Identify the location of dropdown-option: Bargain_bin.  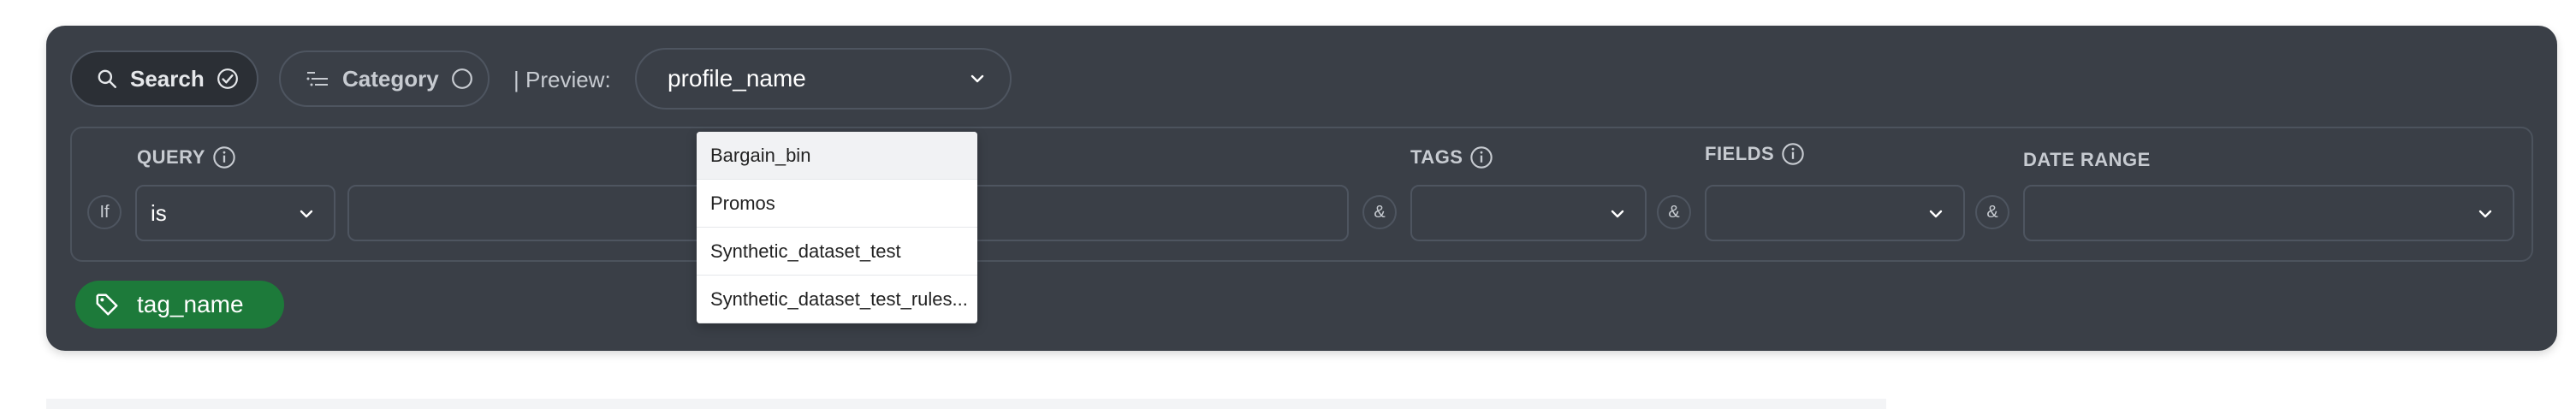
(837, 156).